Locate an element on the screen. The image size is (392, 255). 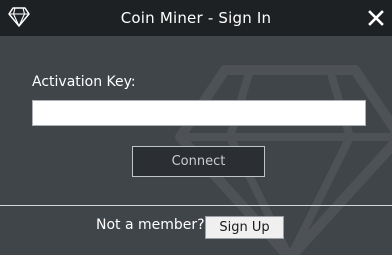
sign-up-button: Sign Up is located at coordinates (244, 227).